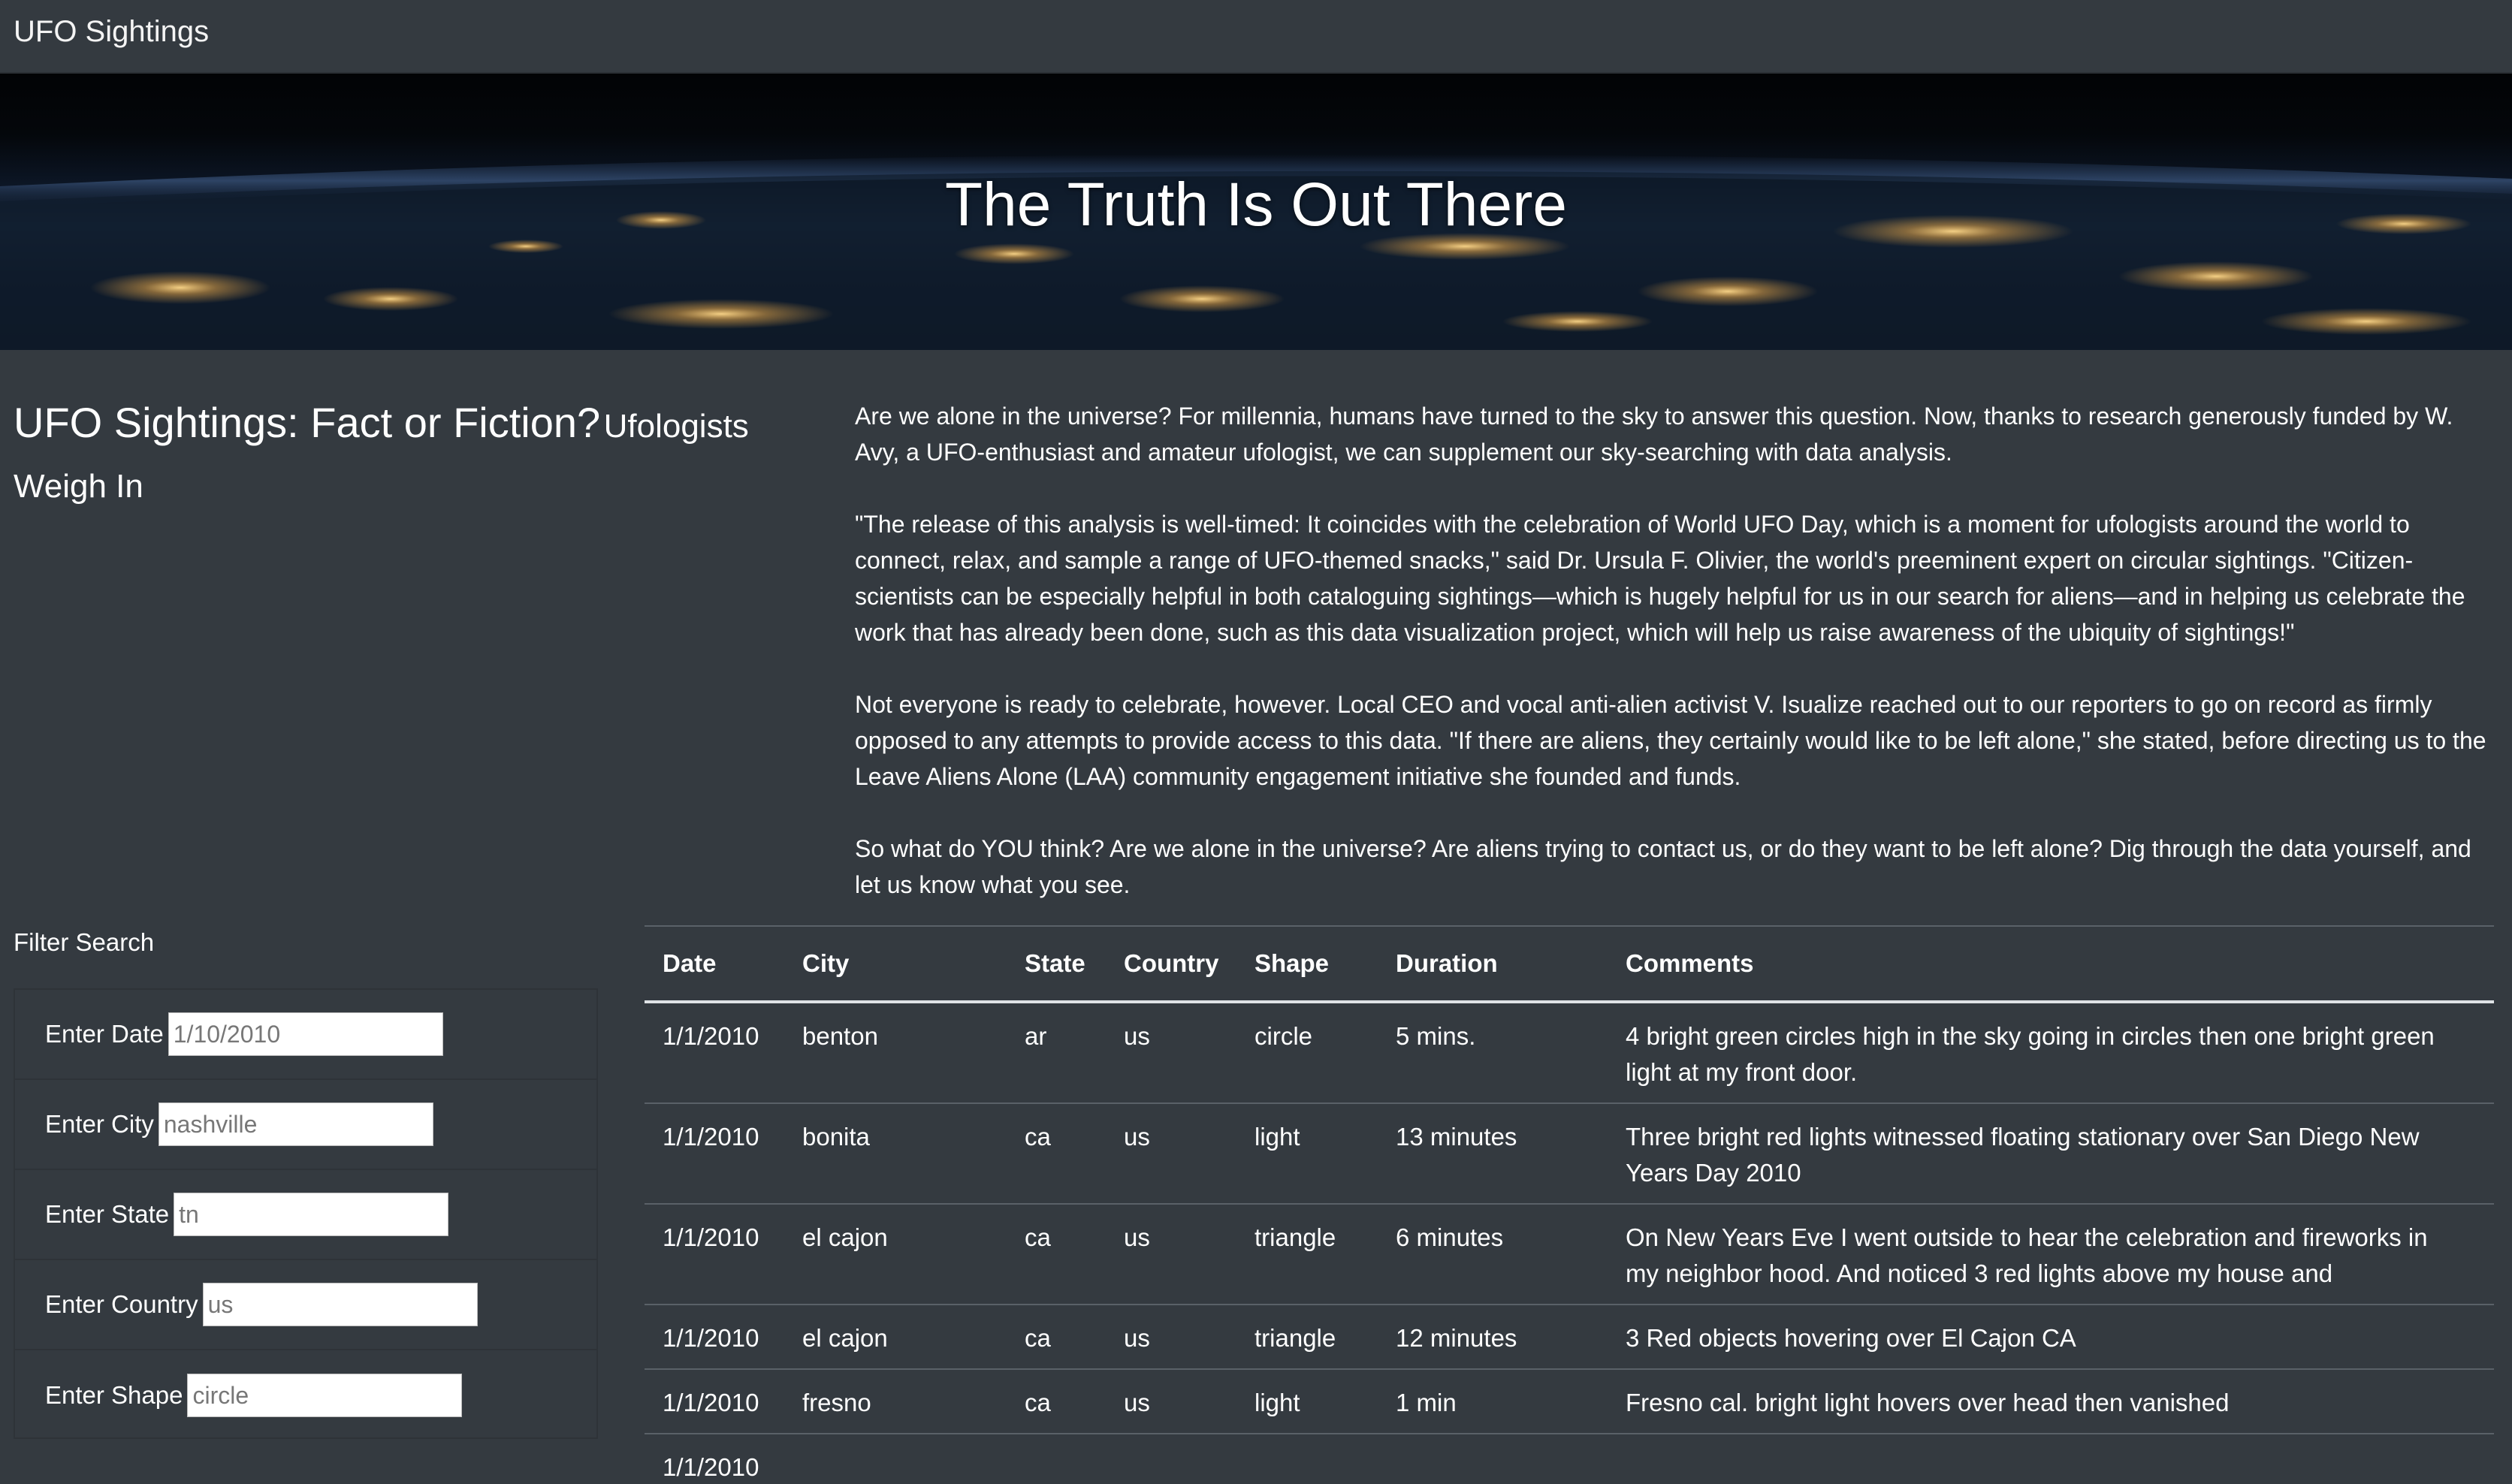 This screenshot has height=1484, width=2512. I want to click on table-cell: 3 Red objects hovering over El Cajon CA, so click(2051, 1337).